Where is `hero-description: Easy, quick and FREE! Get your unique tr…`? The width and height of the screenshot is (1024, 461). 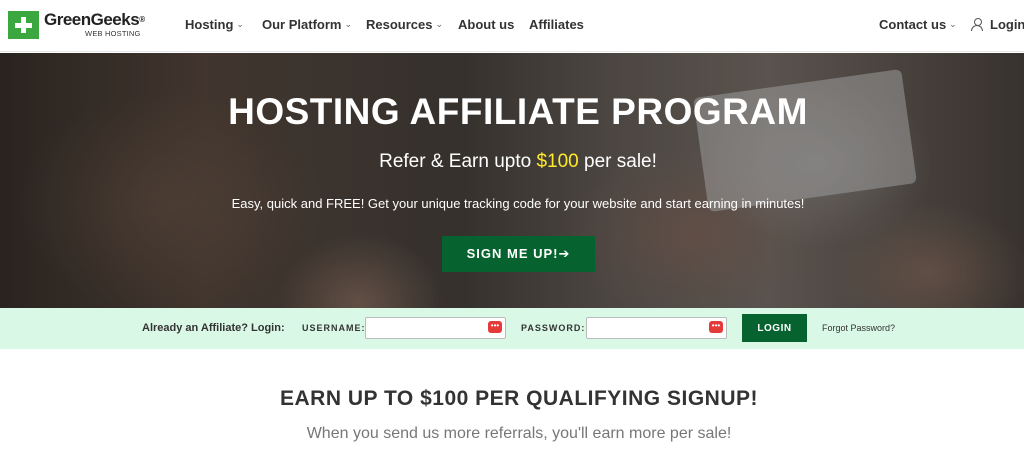 hero-description: Easy, quick and FREE! Get your unique tr… is located at coordinates (518, 203).